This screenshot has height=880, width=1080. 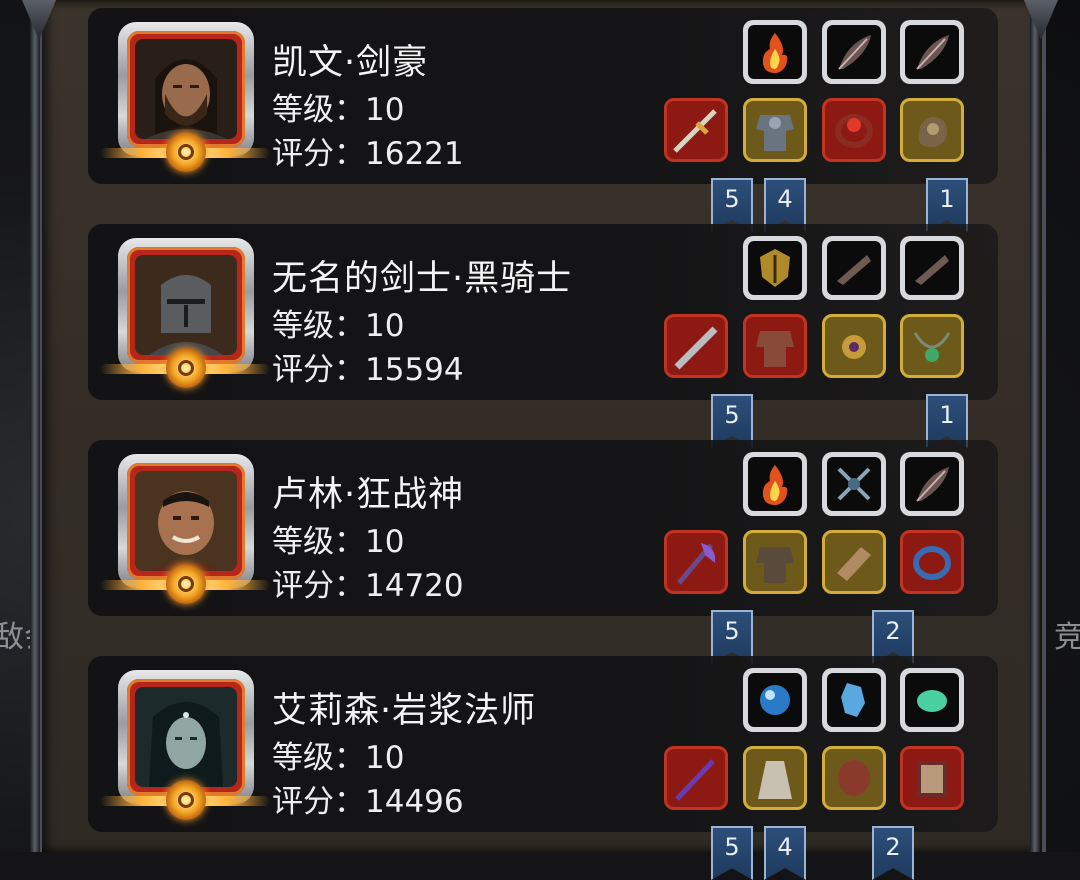 What do you see at coordinates (422, 279) in the screenshot?
I see `hero-name: 无名的剑士·黑骑士` at bounding box center [422, 279].